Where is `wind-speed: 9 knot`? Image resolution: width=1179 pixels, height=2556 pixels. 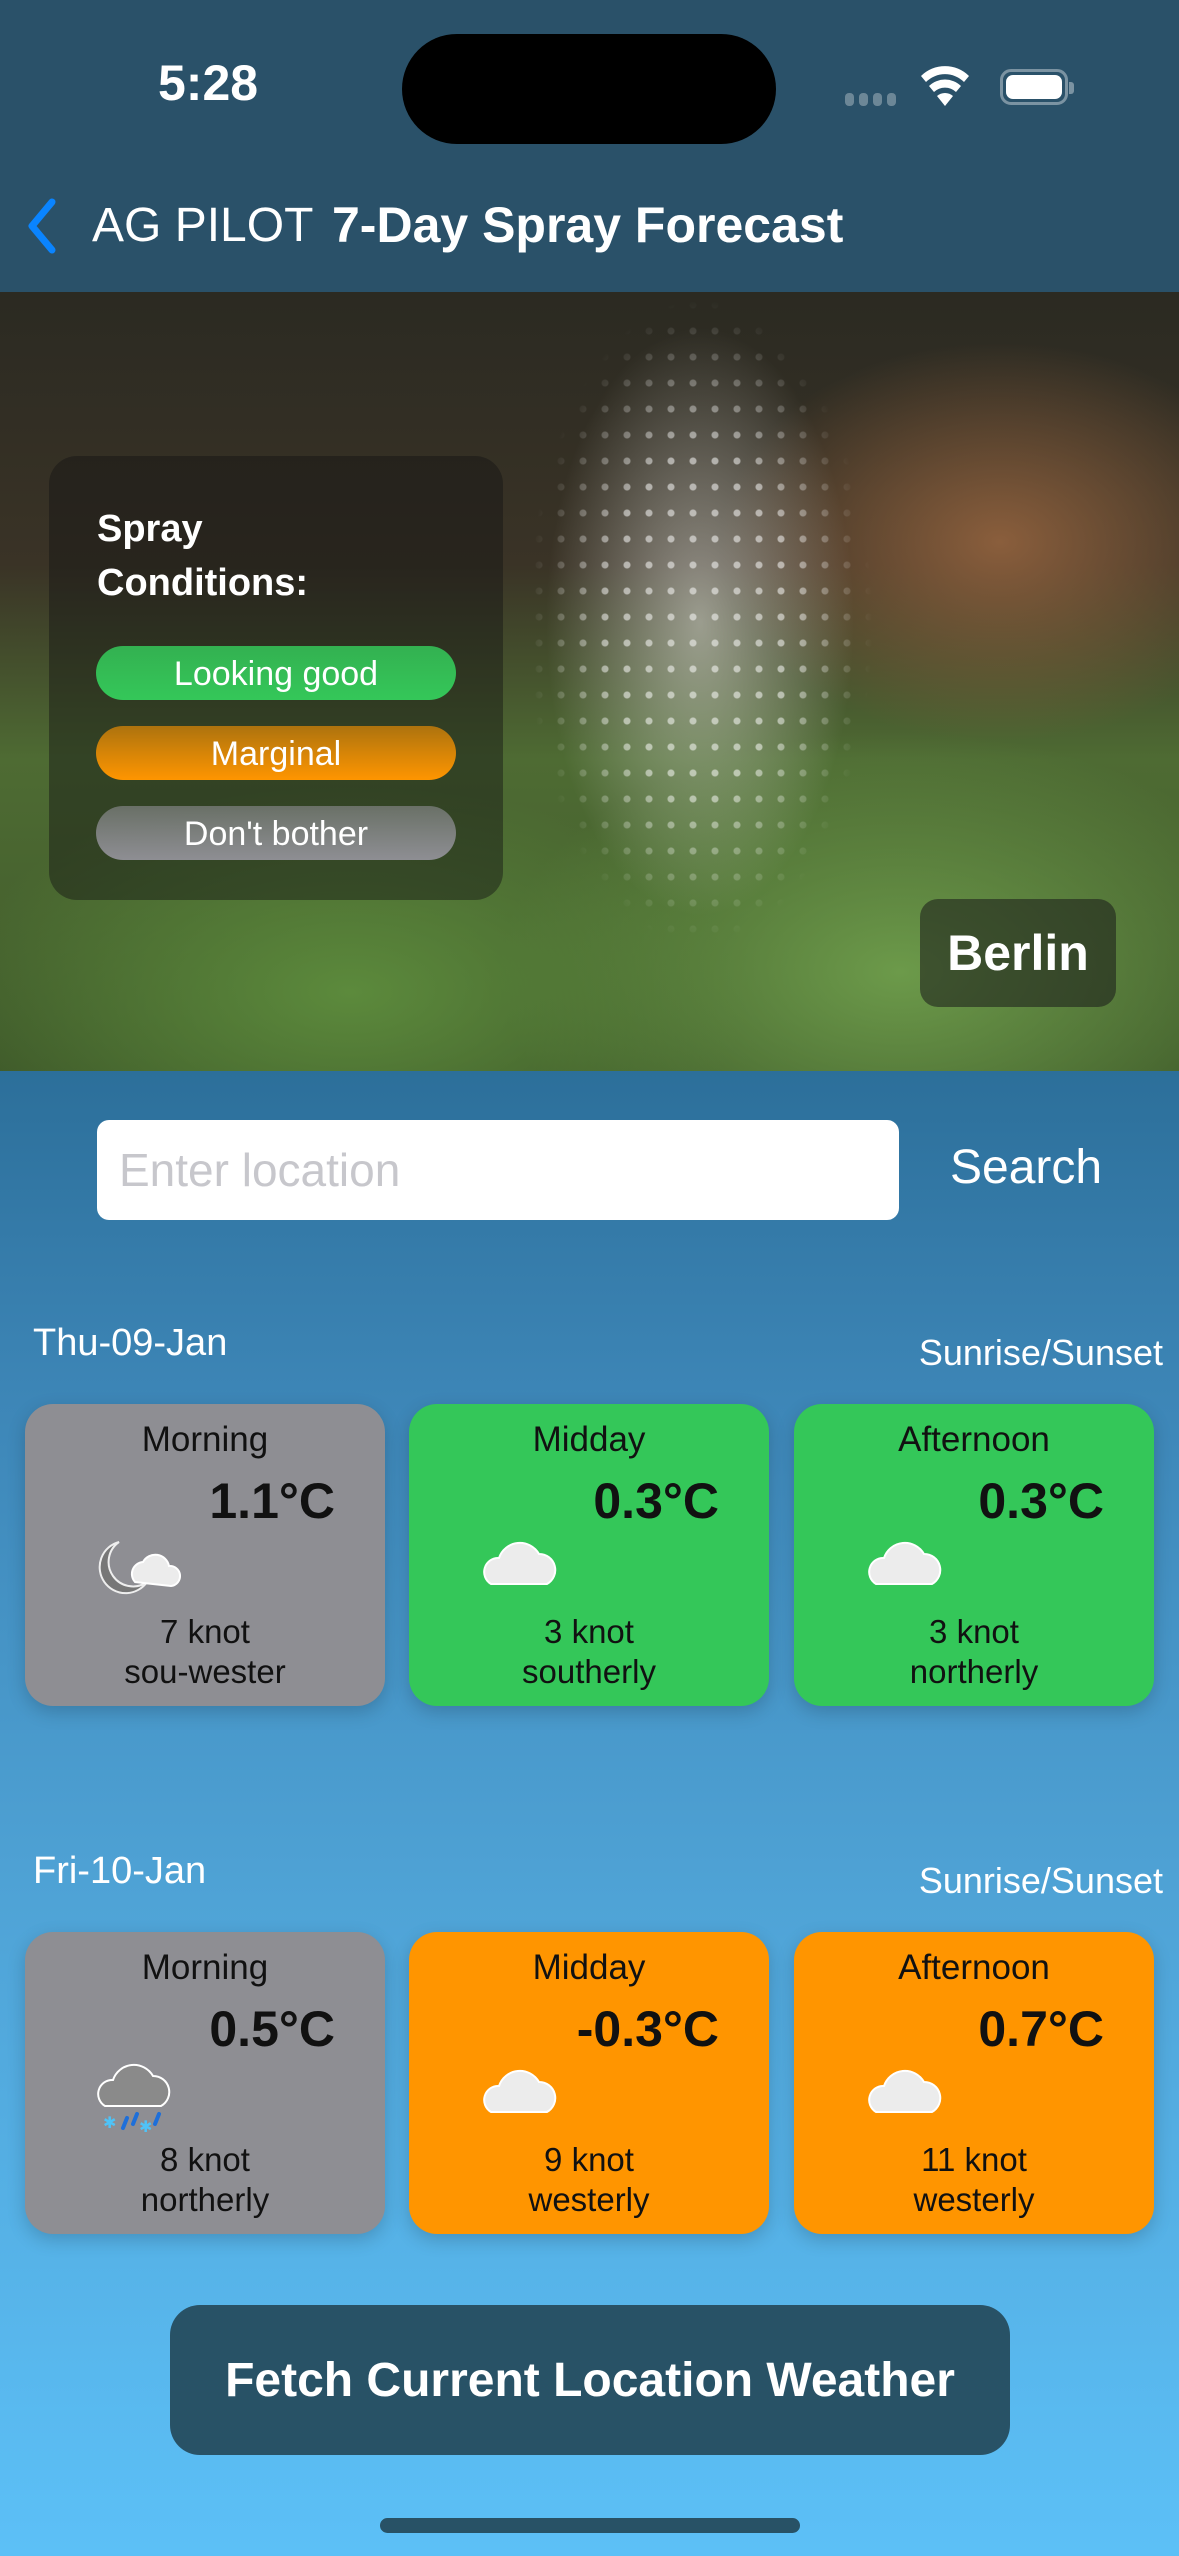
wind-speed: 9 knot is located at coordinates (589, 2159).